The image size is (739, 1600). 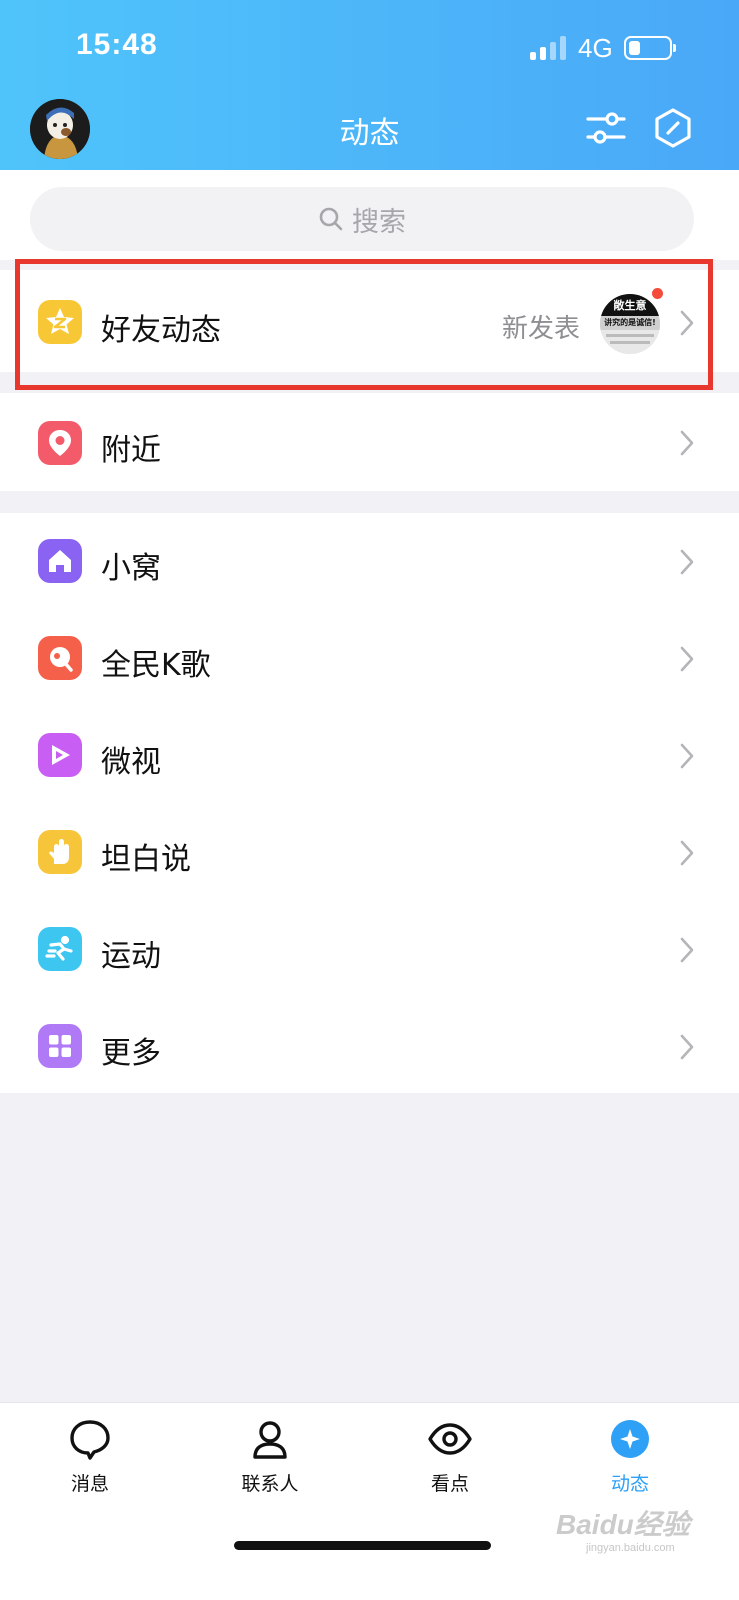 I want to click on tab-discover: 看点, so click(x=450, y=1456).